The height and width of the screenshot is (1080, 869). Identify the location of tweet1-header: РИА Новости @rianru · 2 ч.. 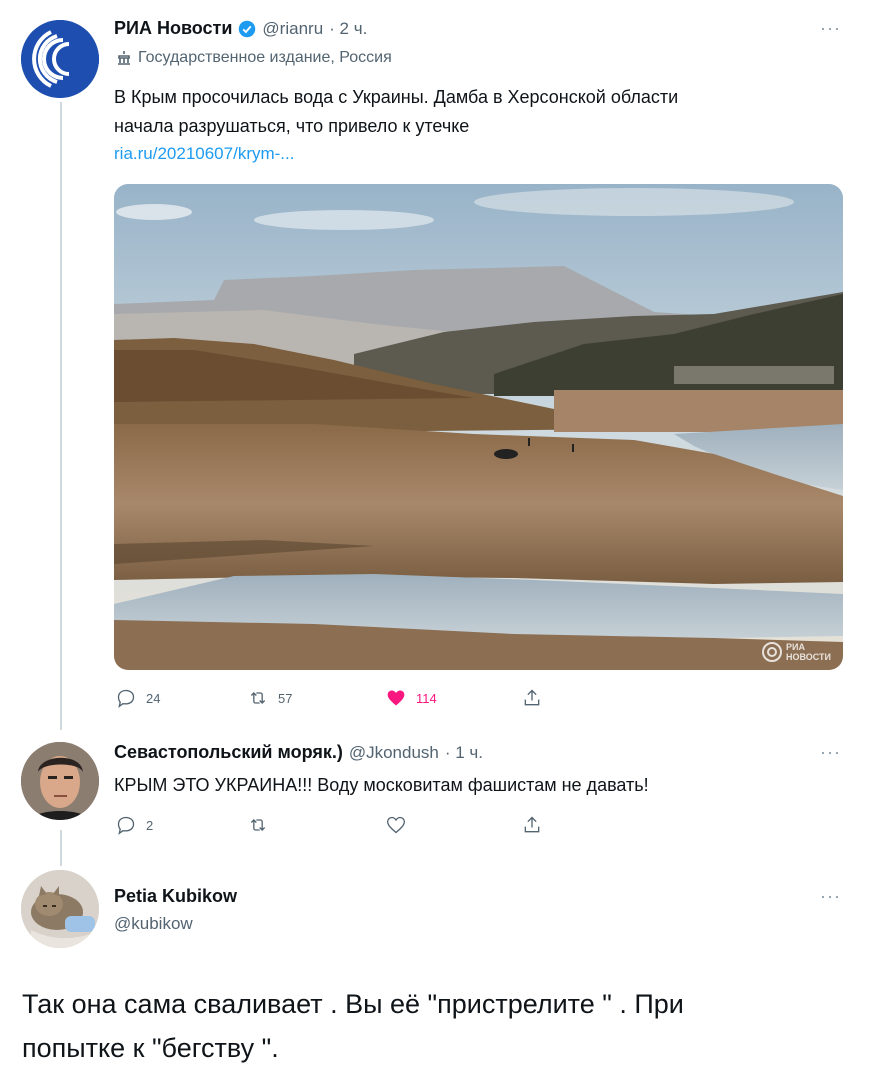
(240, 28).